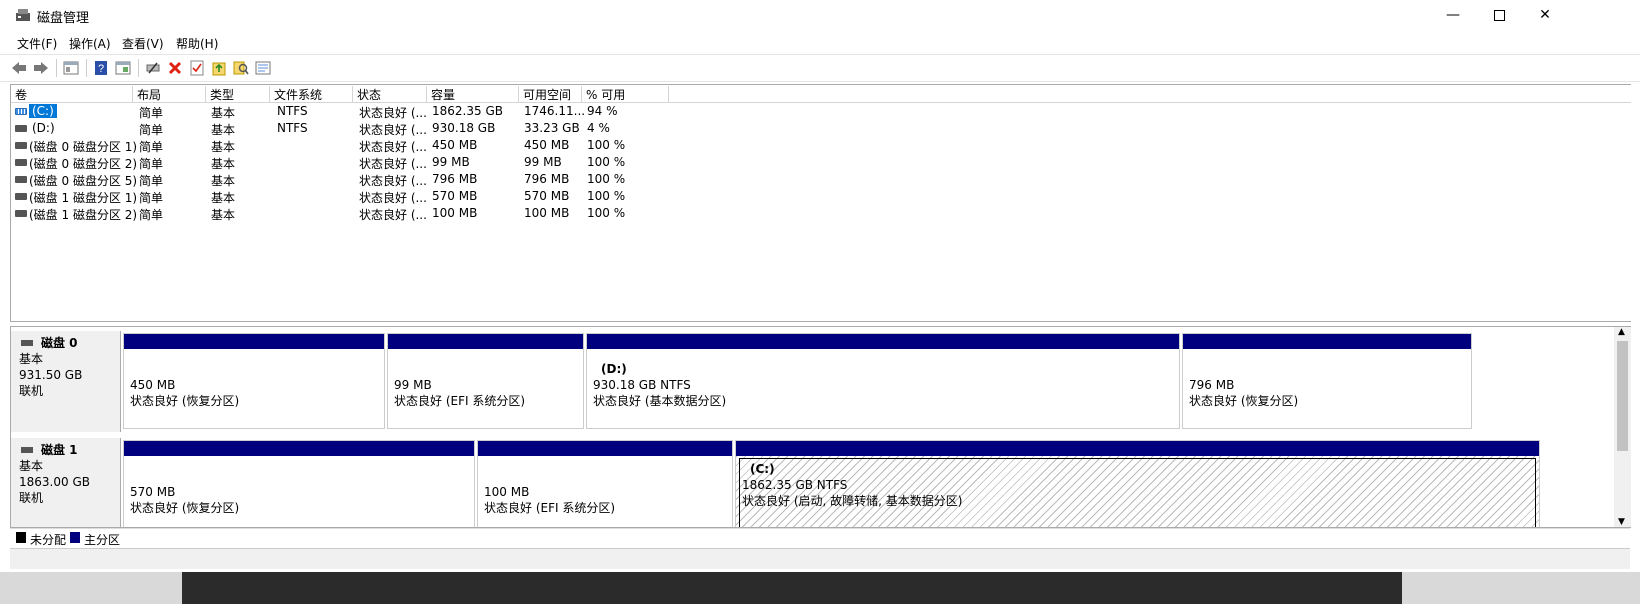  I want to click on minimize-button: —, so click(1453, 15).